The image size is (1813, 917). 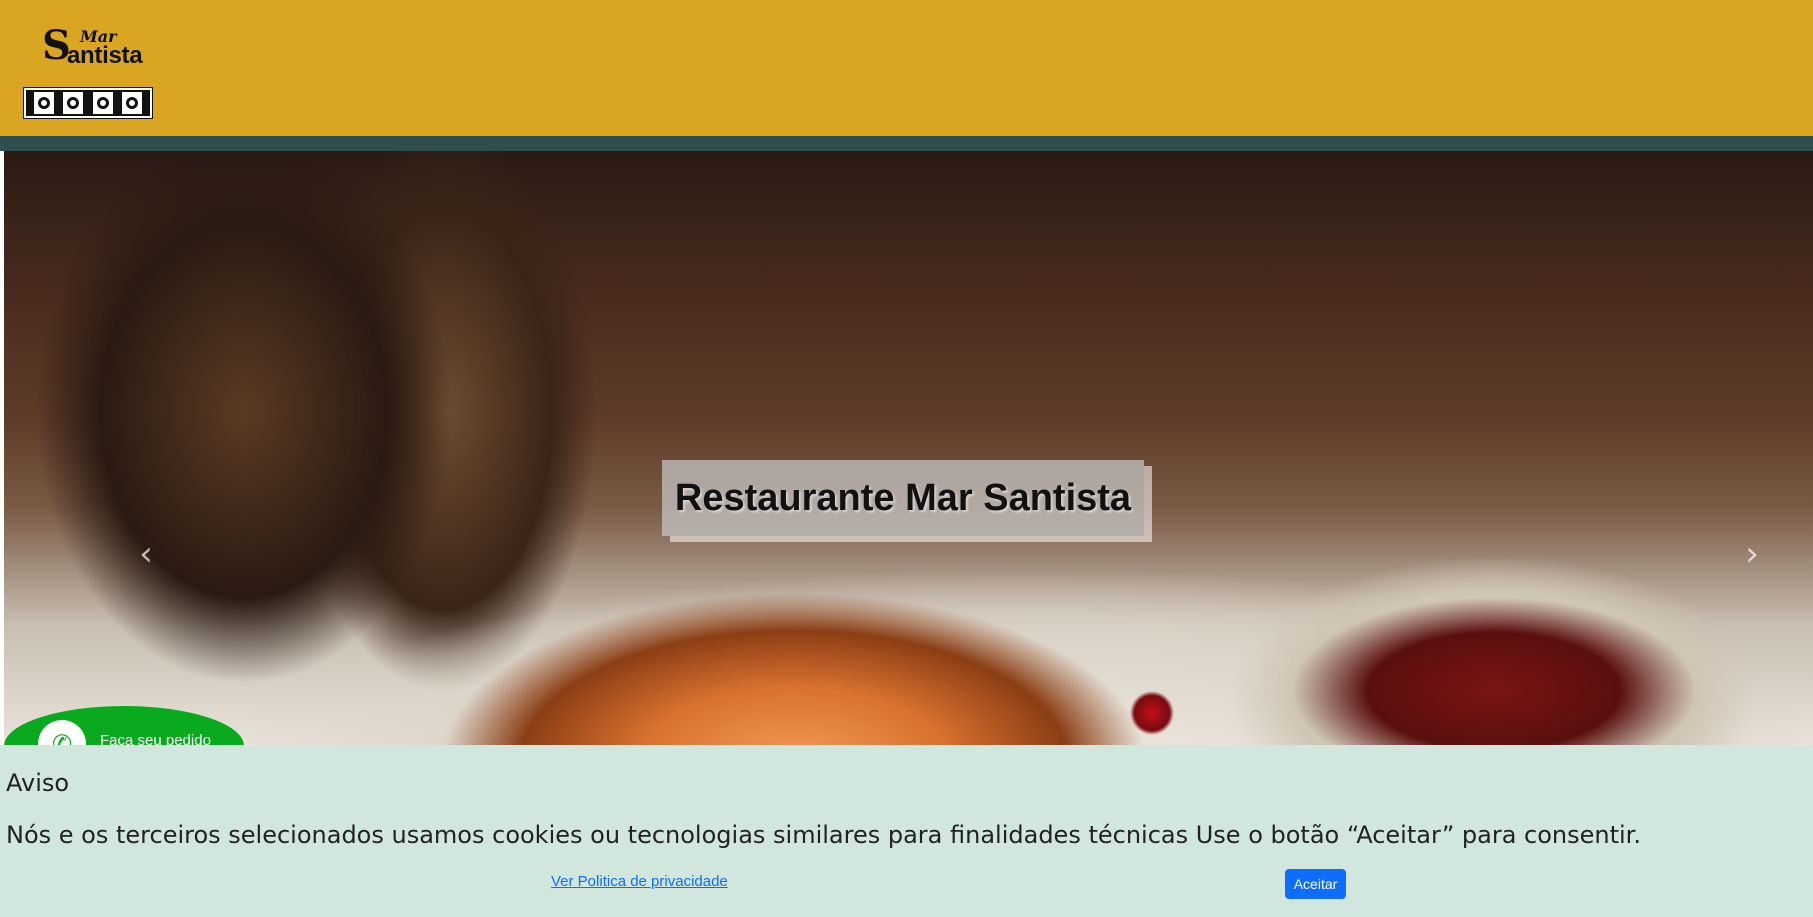 What do you see at coordinates (1752, 554) in the screenshot?
I see `chevron-right-icon: ›` at bounding box center [1752, 554].